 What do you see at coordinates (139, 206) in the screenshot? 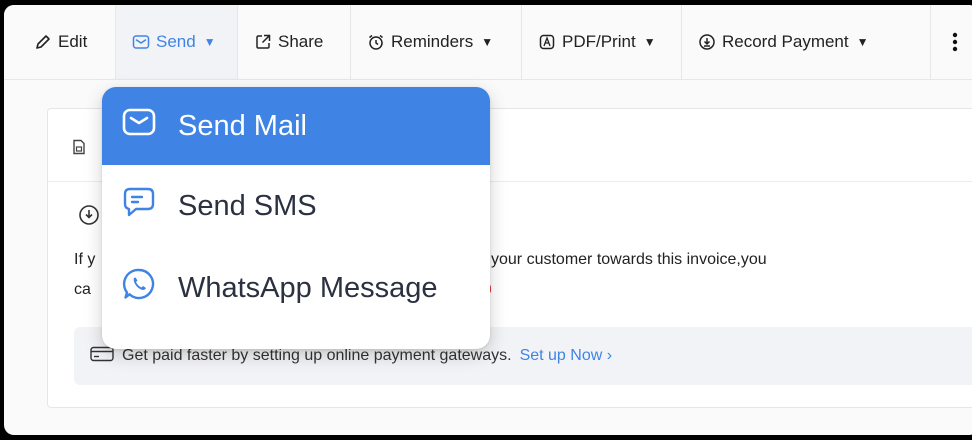
I see `sms-icon` at bounding box center [139, 206].